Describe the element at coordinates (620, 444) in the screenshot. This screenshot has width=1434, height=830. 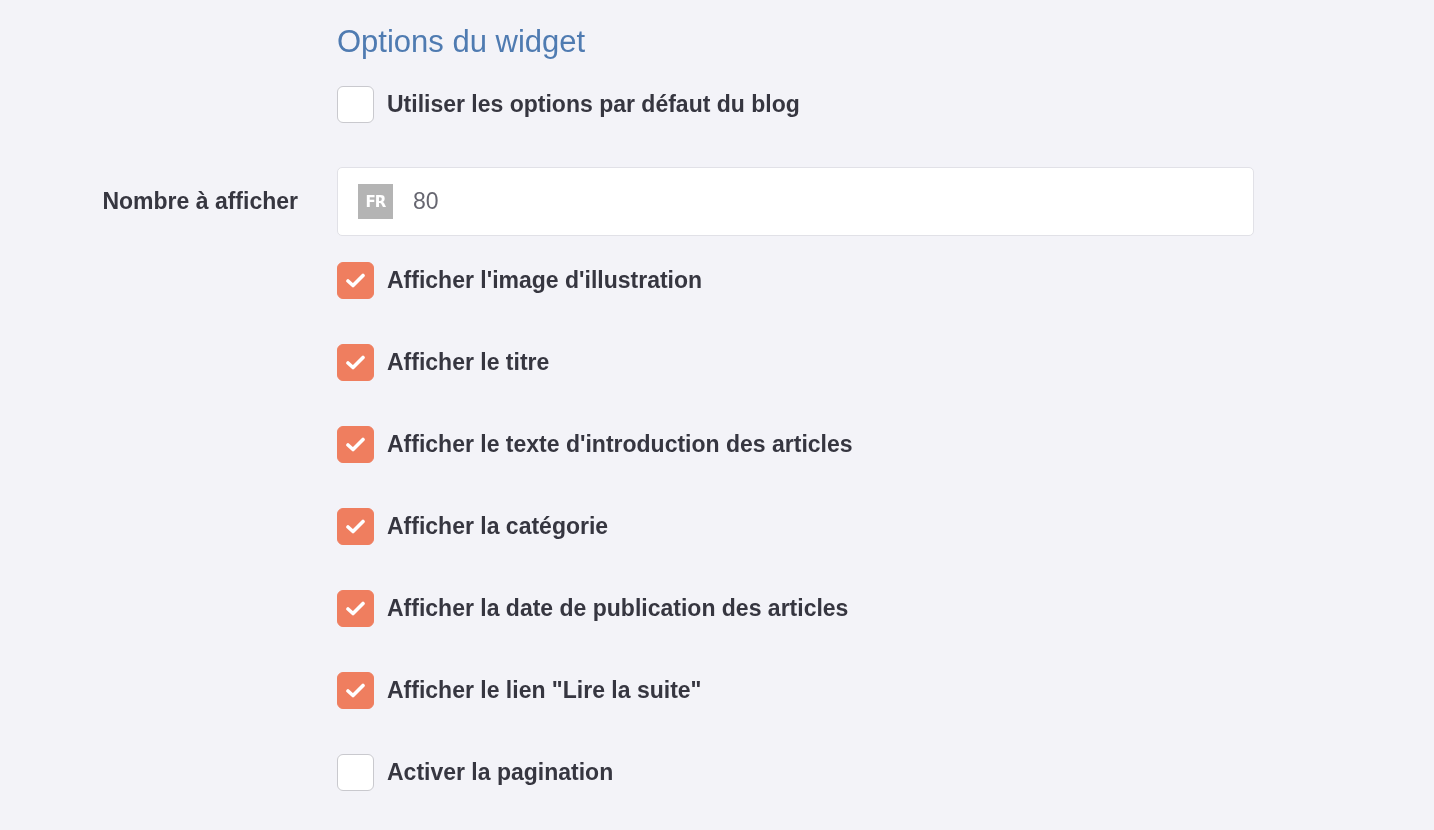
I see `checkbox-label: Afficher le texte d'introduction des articles` at that location.